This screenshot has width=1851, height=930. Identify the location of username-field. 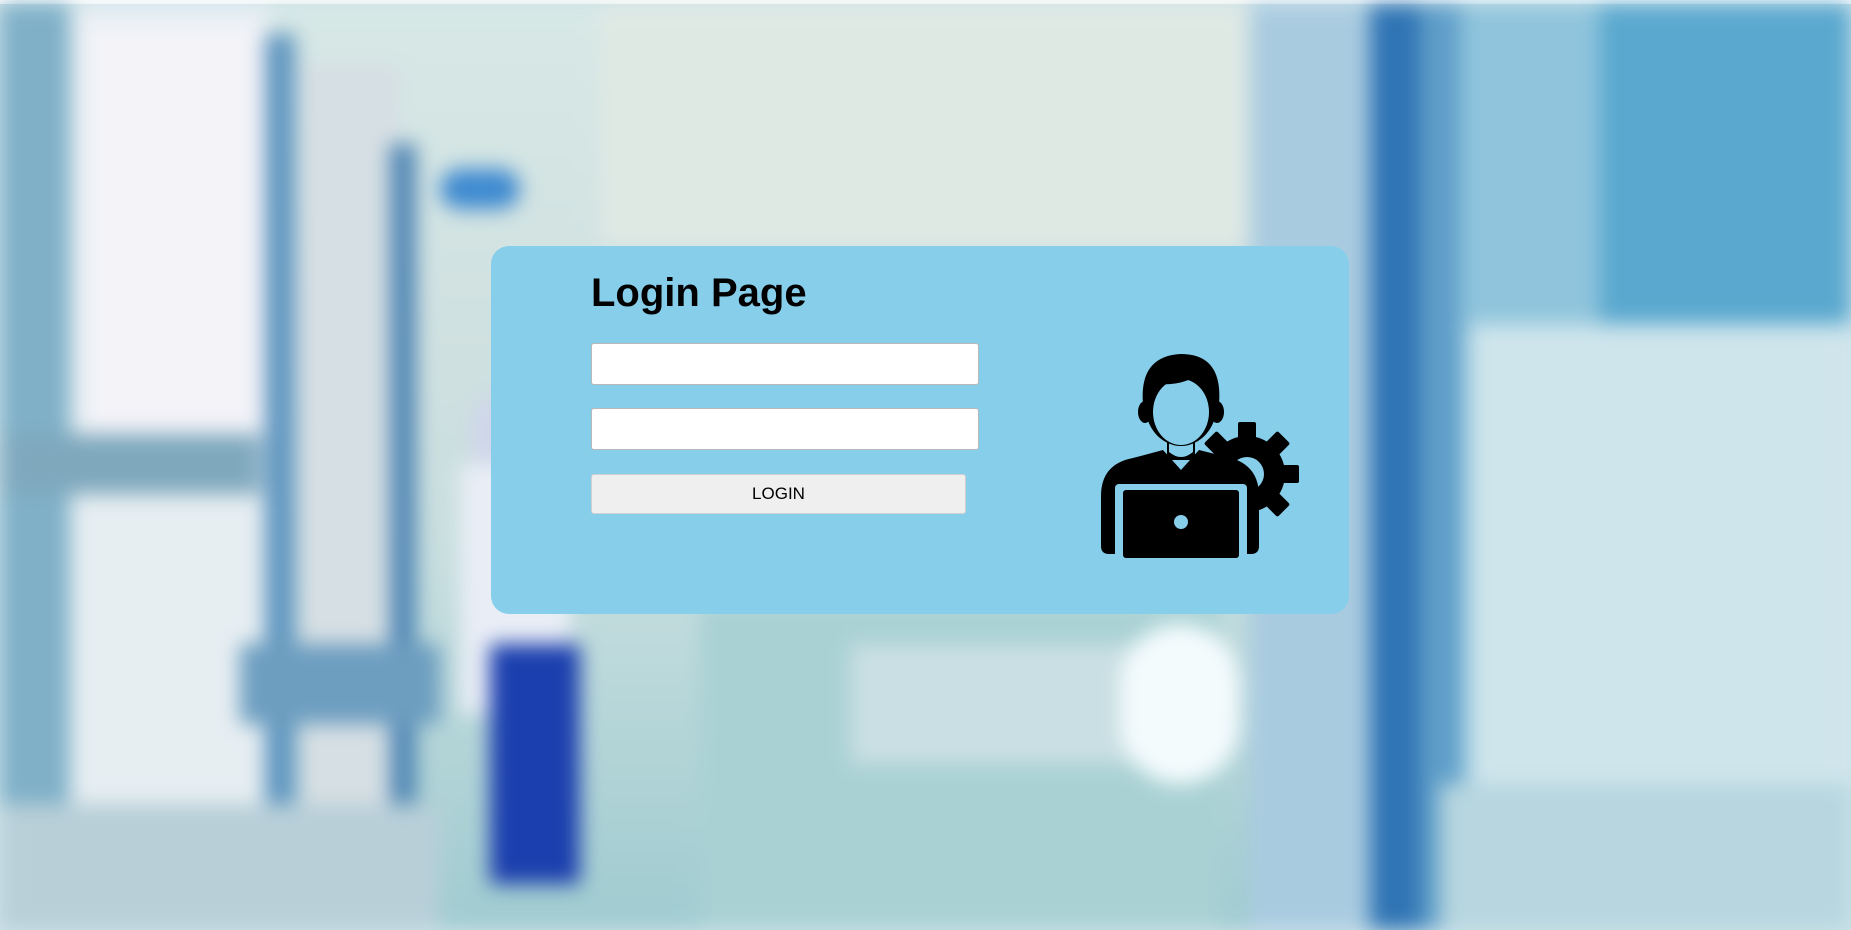
(785, 364).